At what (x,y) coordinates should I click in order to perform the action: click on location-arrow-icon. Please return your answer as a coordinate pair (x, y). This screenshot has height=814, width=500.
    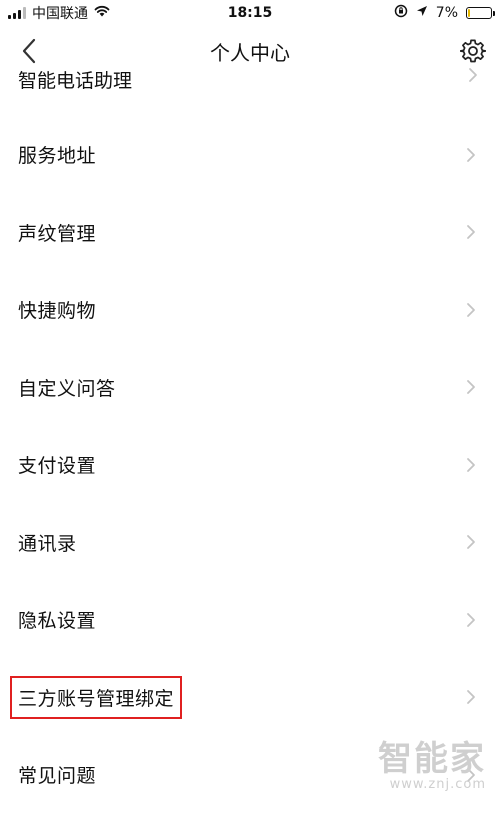
    Looking at the image, I should click on (422, 13).